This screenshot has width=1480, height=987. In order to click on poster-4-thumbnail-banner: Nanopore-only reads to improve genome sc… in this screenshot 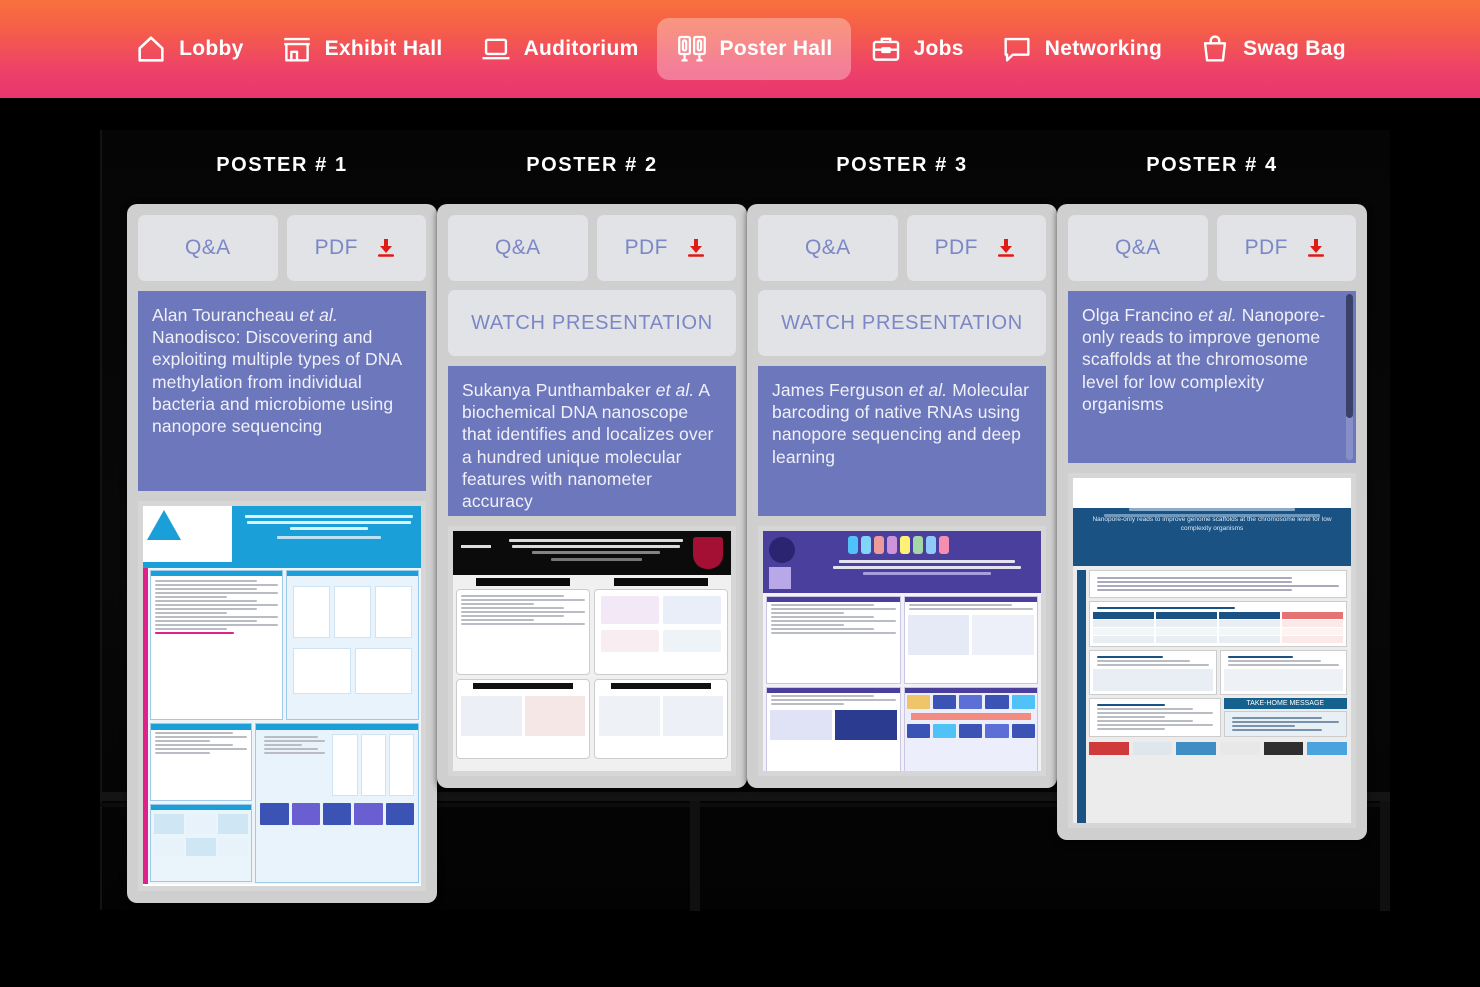, I will do `click(1212, 524)`.